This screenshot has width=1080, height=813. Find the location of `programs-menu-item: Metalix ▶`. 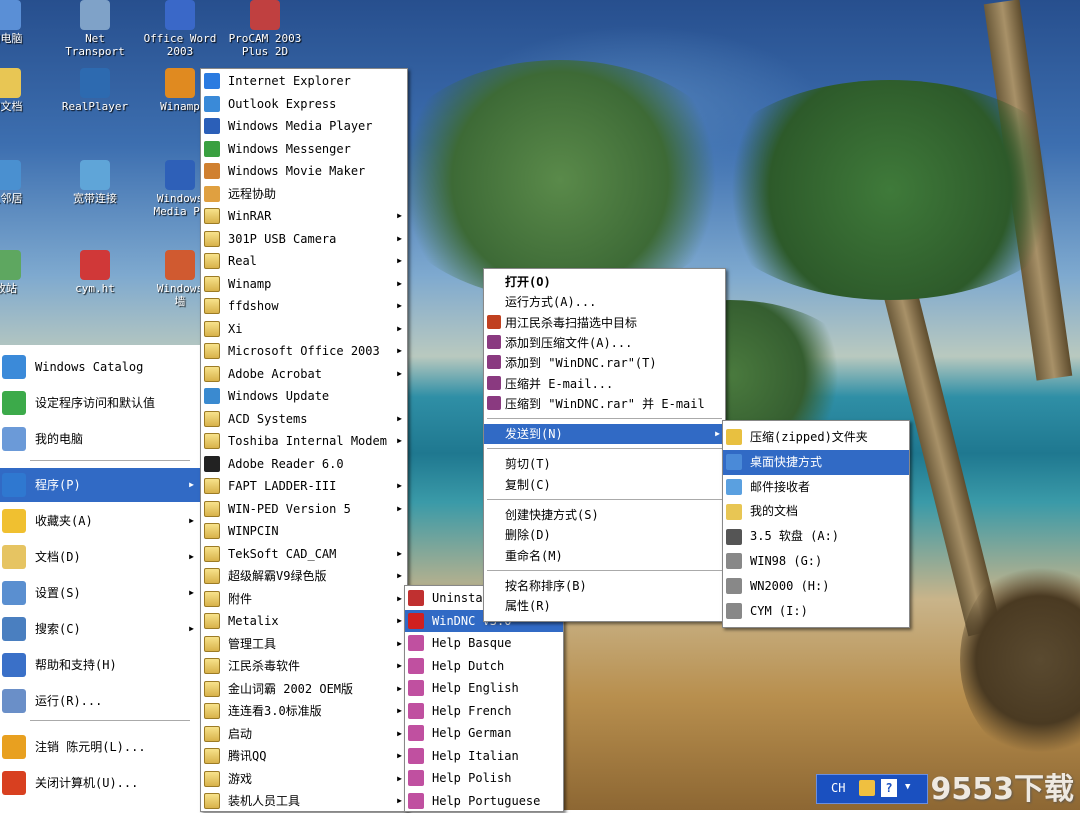

programs-menu-item: Metalix ▶ is located at coordinates (304, 621).